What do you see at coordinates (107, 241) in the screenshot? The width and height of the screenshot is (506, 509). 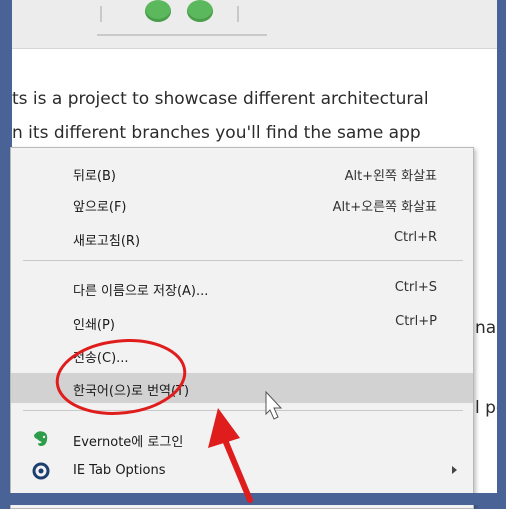 I see `menu-item-label: 새로고침(R)` at bounding box center [107, 241].